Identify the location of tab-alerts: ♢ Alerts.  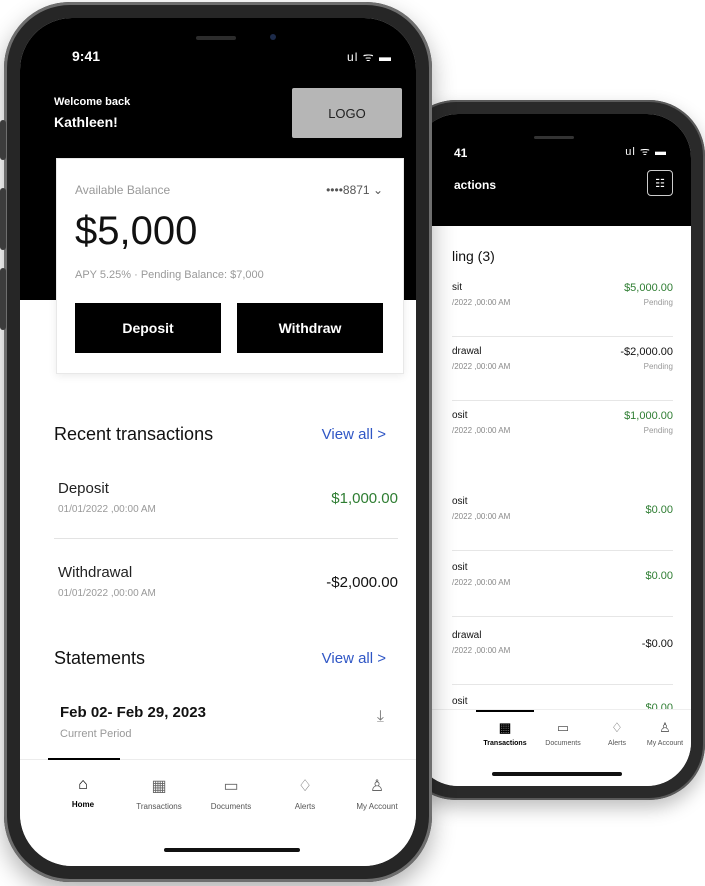
(305, 793).